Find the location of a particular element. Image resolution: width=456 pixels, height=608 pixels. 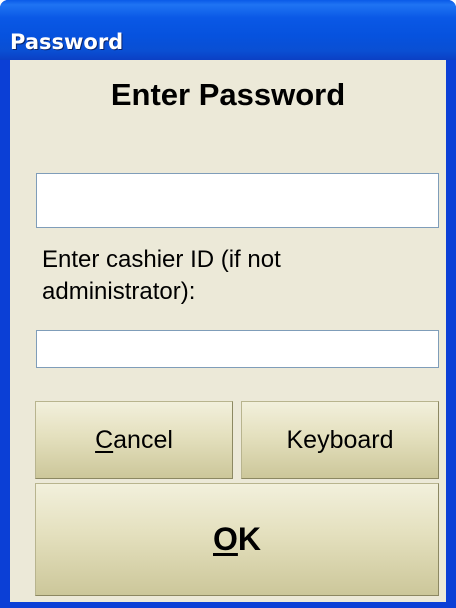

cashier-id-input is located at coordinates (237, 349).